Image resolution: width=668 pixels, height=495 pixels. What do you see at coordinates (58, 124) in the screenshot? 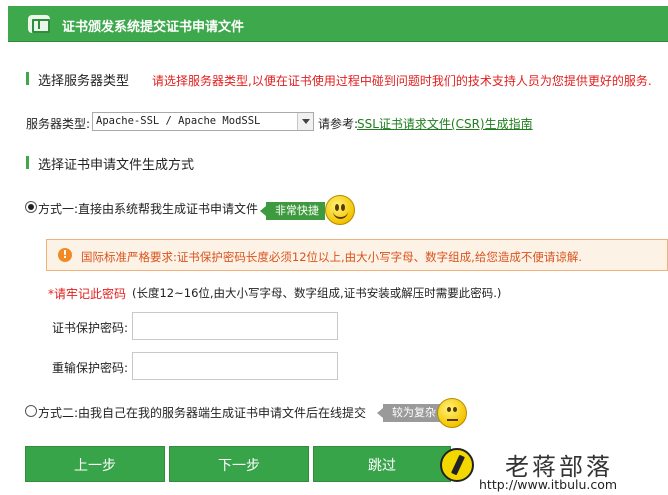
I see `server-type-label: 服务器类型:` at bounding box center [58, 124].